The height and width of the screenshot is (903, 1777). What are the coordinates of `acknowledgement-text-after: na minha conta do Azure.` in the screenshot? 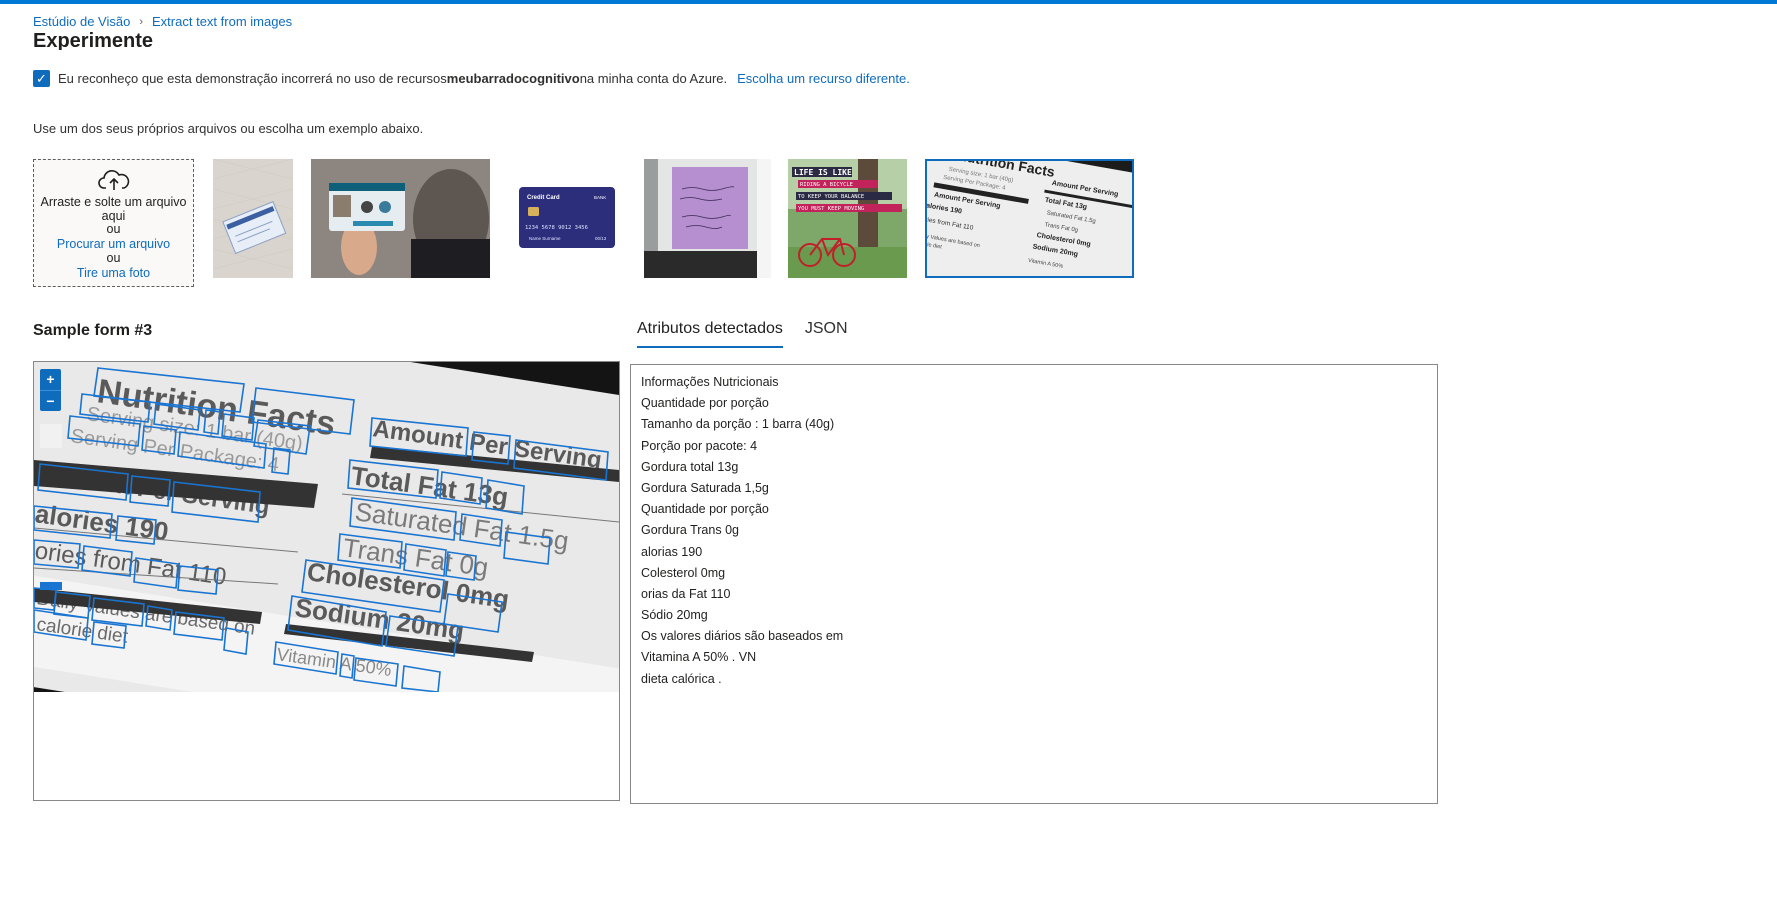 It's located at (653, 78).